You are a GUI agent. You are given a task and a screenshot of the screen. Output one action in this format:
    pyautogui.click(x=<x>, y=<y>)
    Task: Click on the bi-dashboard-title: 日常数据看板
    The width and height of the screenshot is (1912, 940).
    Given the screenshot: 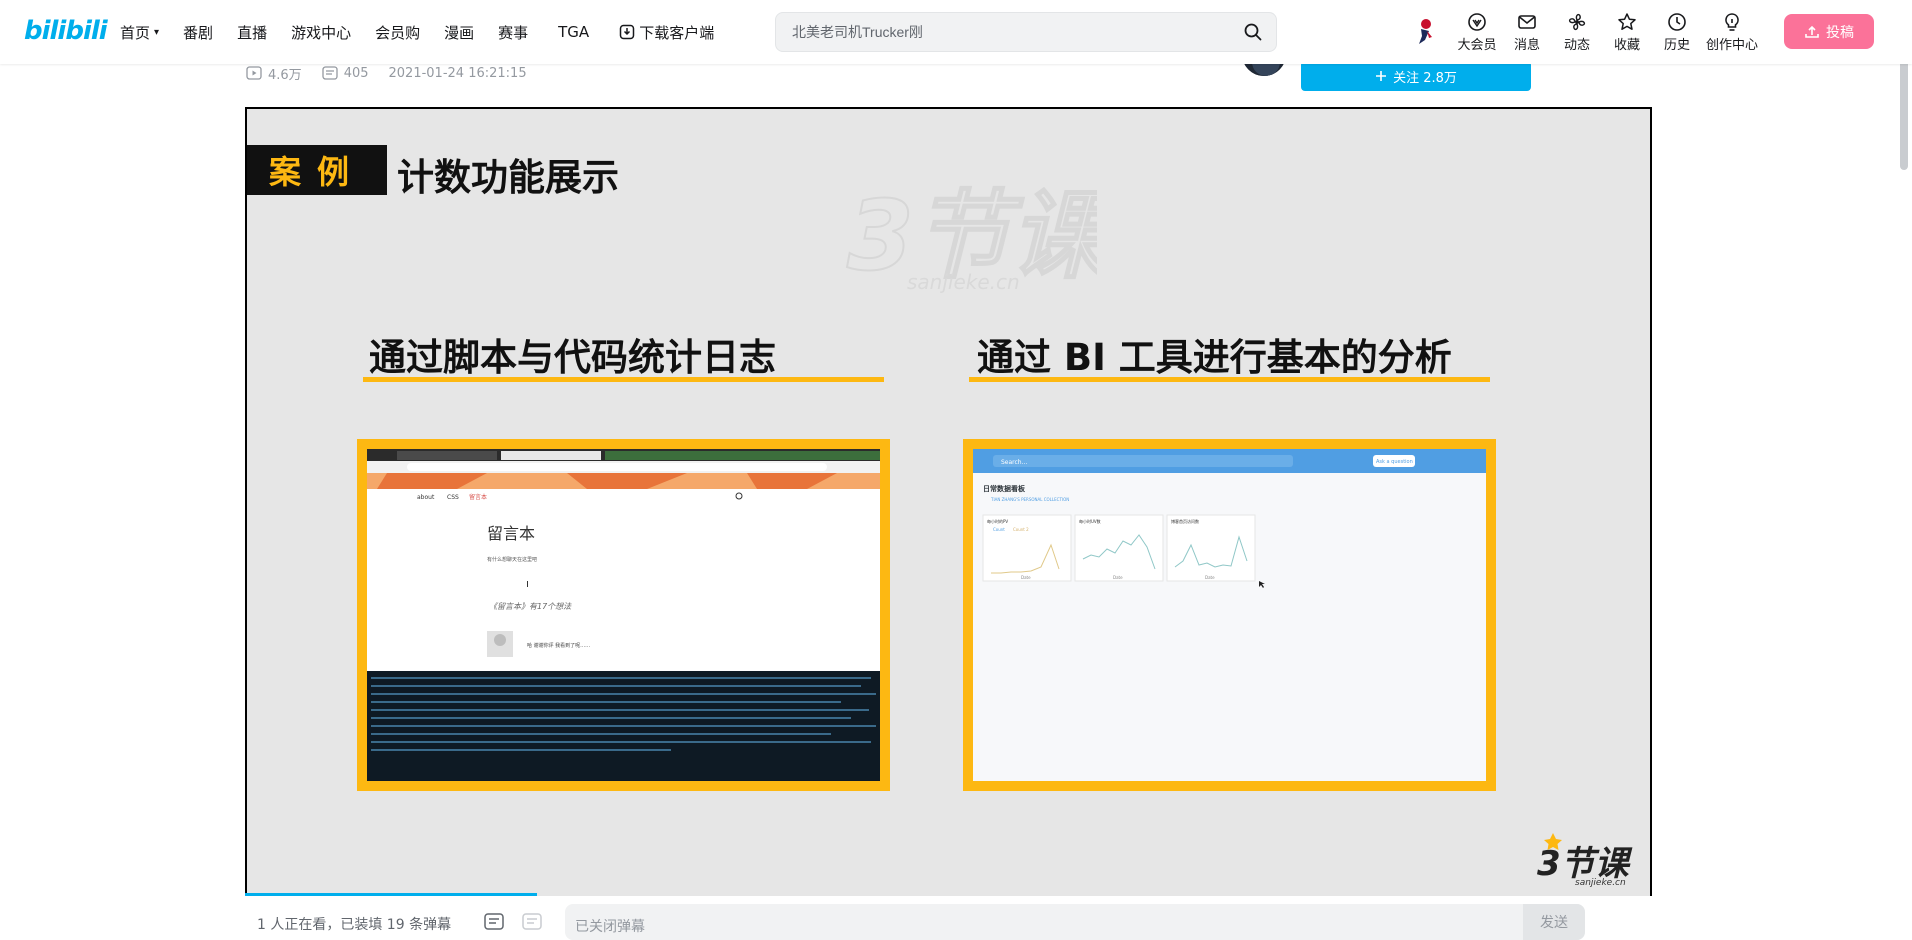 What is the action you would take?
    pyautogui.click(x=1004, y=488)
    